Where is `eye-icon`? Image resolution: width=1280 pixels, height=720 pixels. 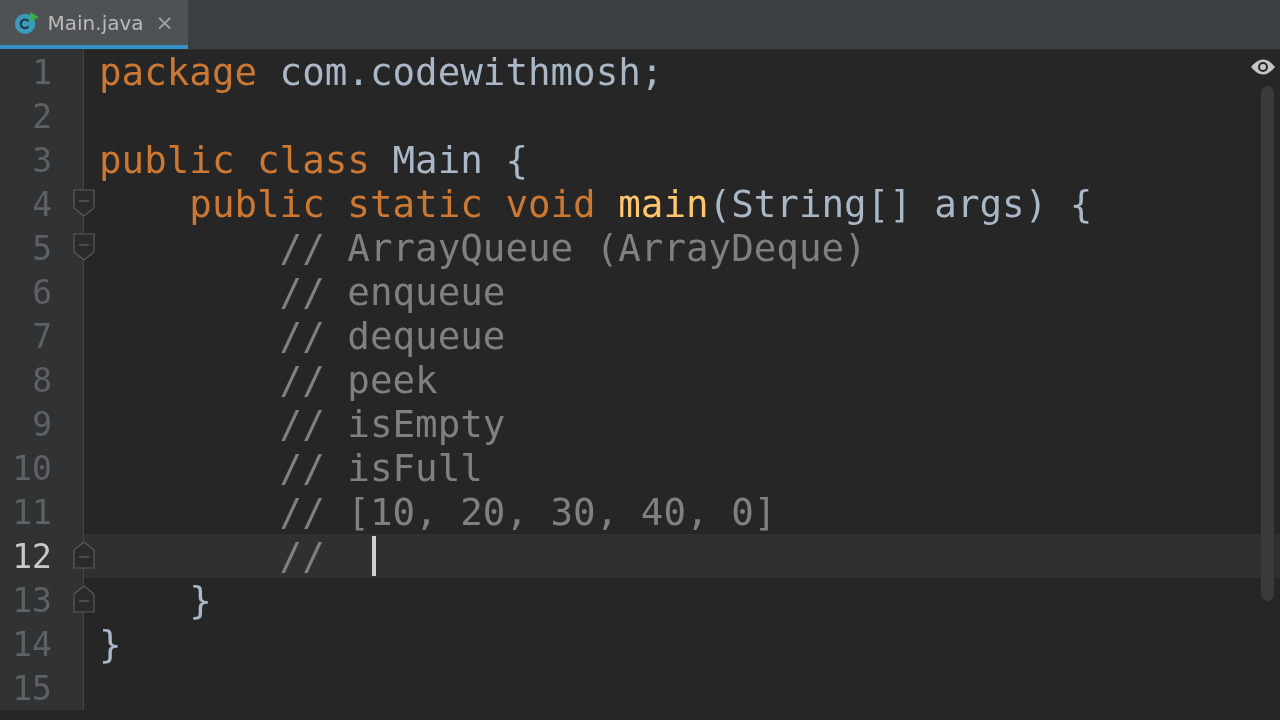 eye-icon is located at coordinates (1263, 67).